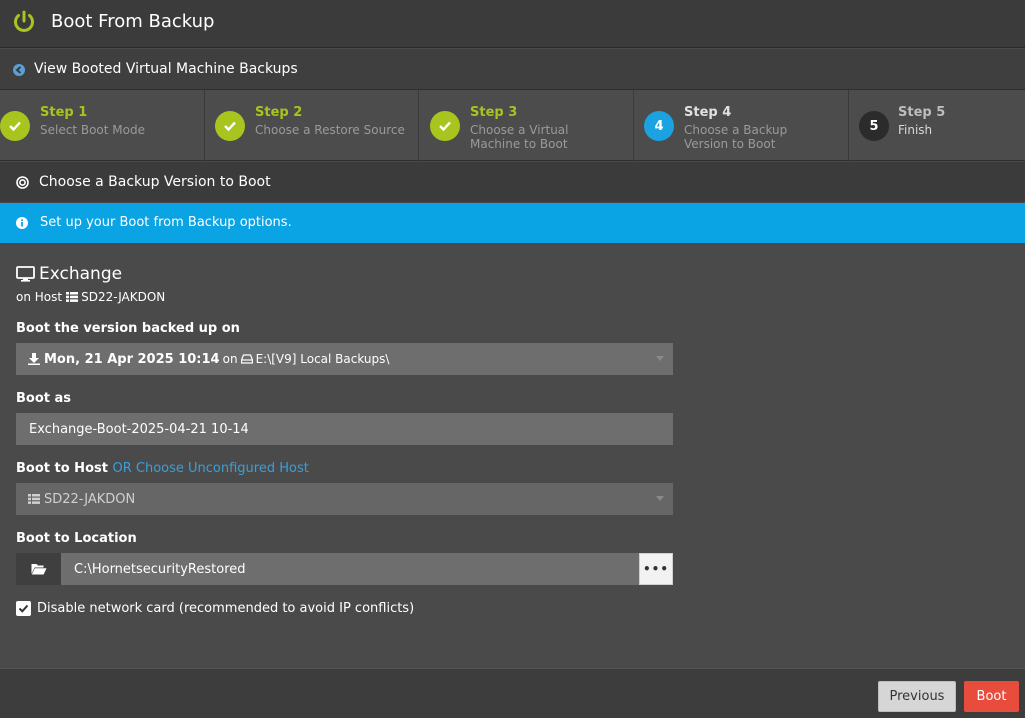 The width and height of the screenshot is (1025, 718). Describe the element at coordinates (64, 112) in the screenshot. I see `step-label: Step 1` at that location.